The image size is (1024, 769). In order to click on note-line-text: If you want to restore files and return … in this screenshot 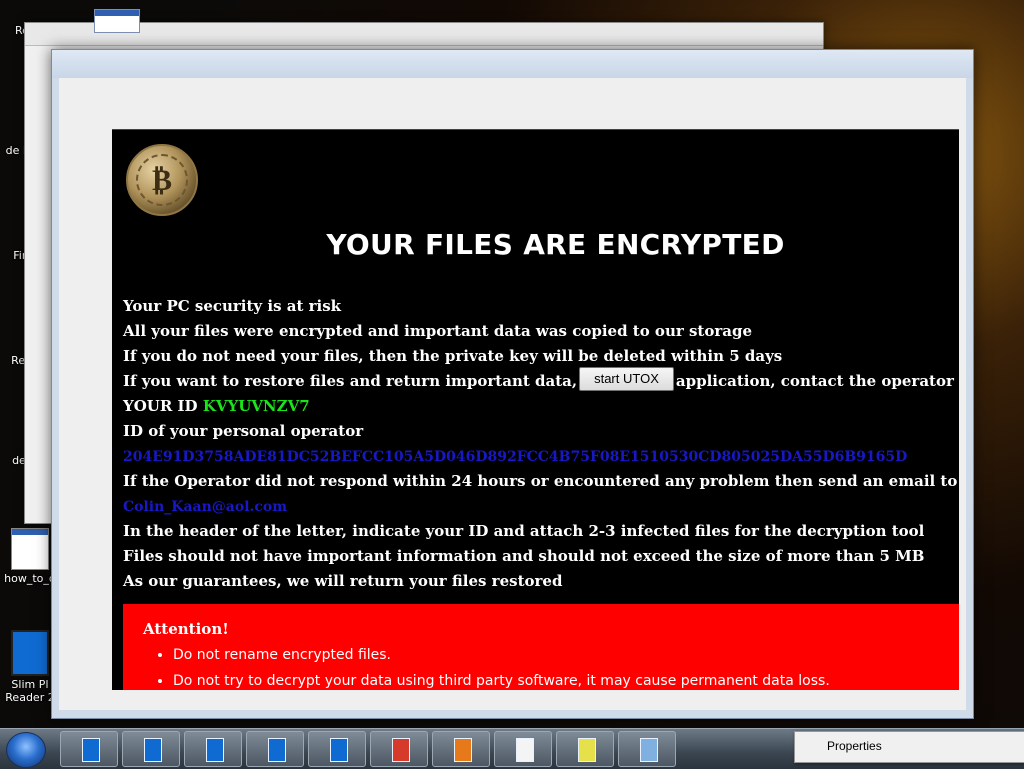, I will do `click(350, 381)`.